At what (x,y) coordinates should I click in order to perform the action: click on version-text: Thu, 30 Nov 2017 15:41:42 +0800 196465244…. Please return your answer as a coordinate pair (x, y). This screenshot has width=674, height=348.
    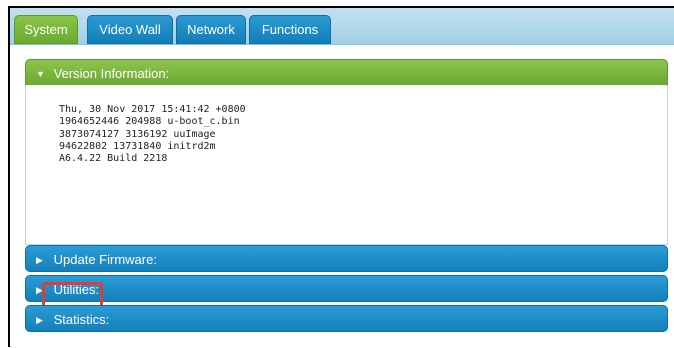
    Looking at the image, I should click on (152, 134).